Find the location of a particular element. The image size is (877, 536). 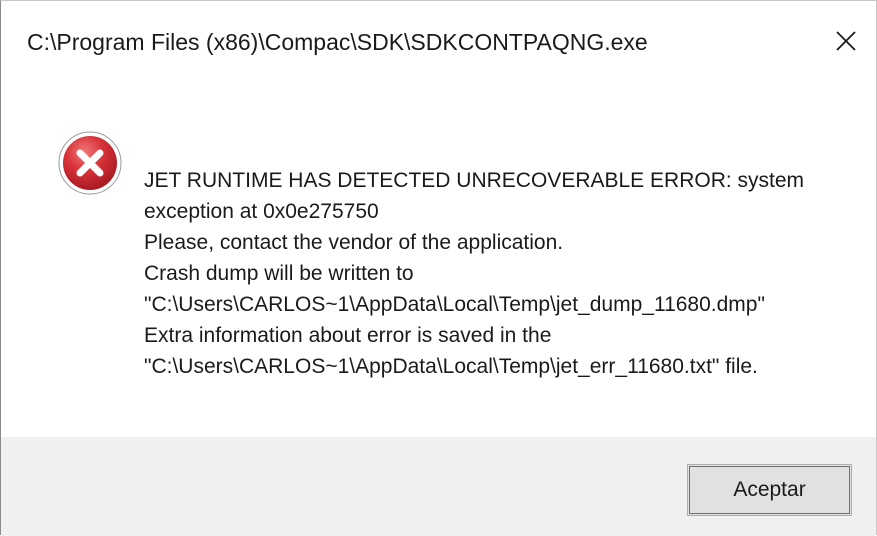

close-icon is located at coordinates (846, 41).